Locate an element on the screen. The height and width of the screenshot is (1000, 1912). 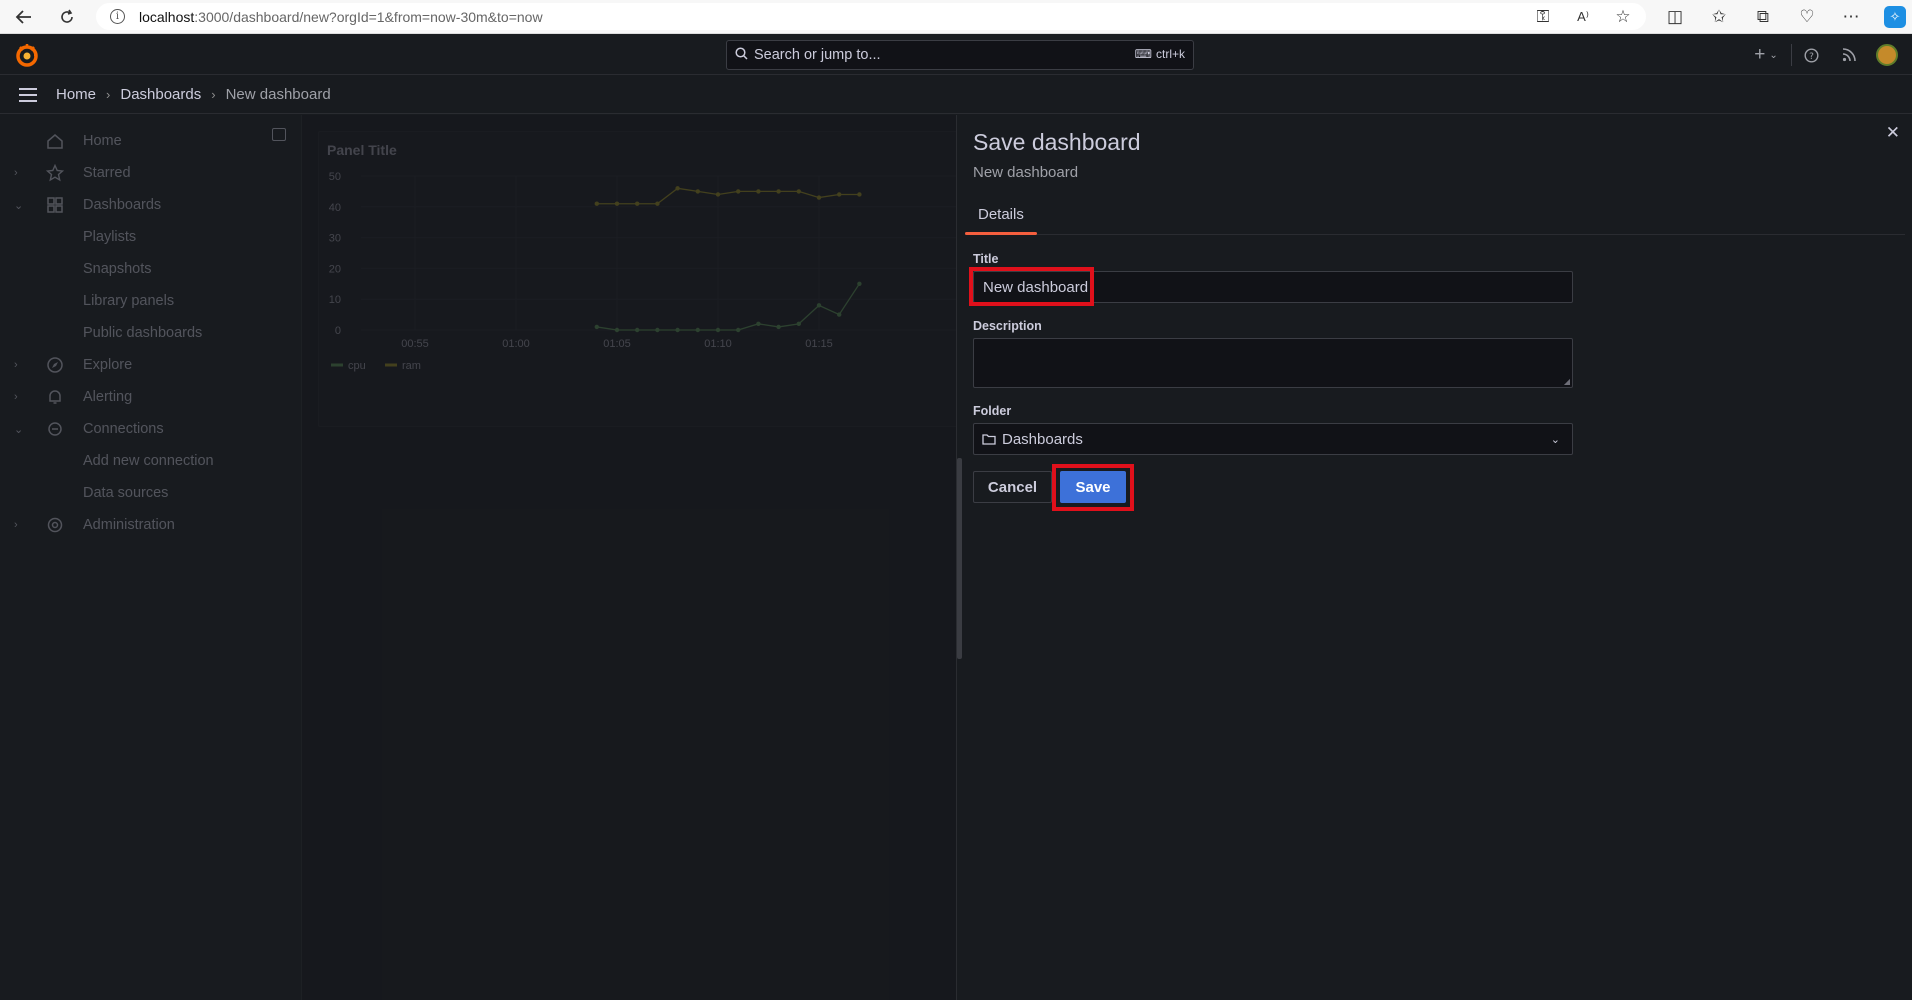
address-bar-actions: ⚿ A⁾ ☆ is located at coordinates (1583, 17).